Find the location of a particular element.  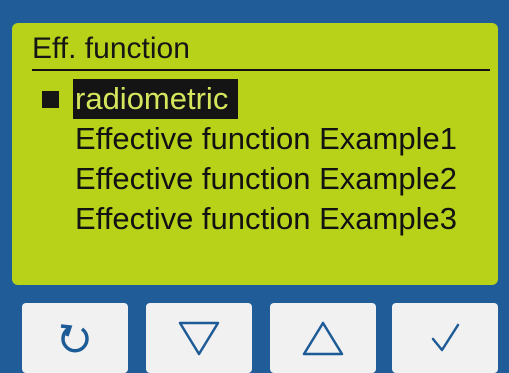

title-divider is located at coordinates (261, 70).